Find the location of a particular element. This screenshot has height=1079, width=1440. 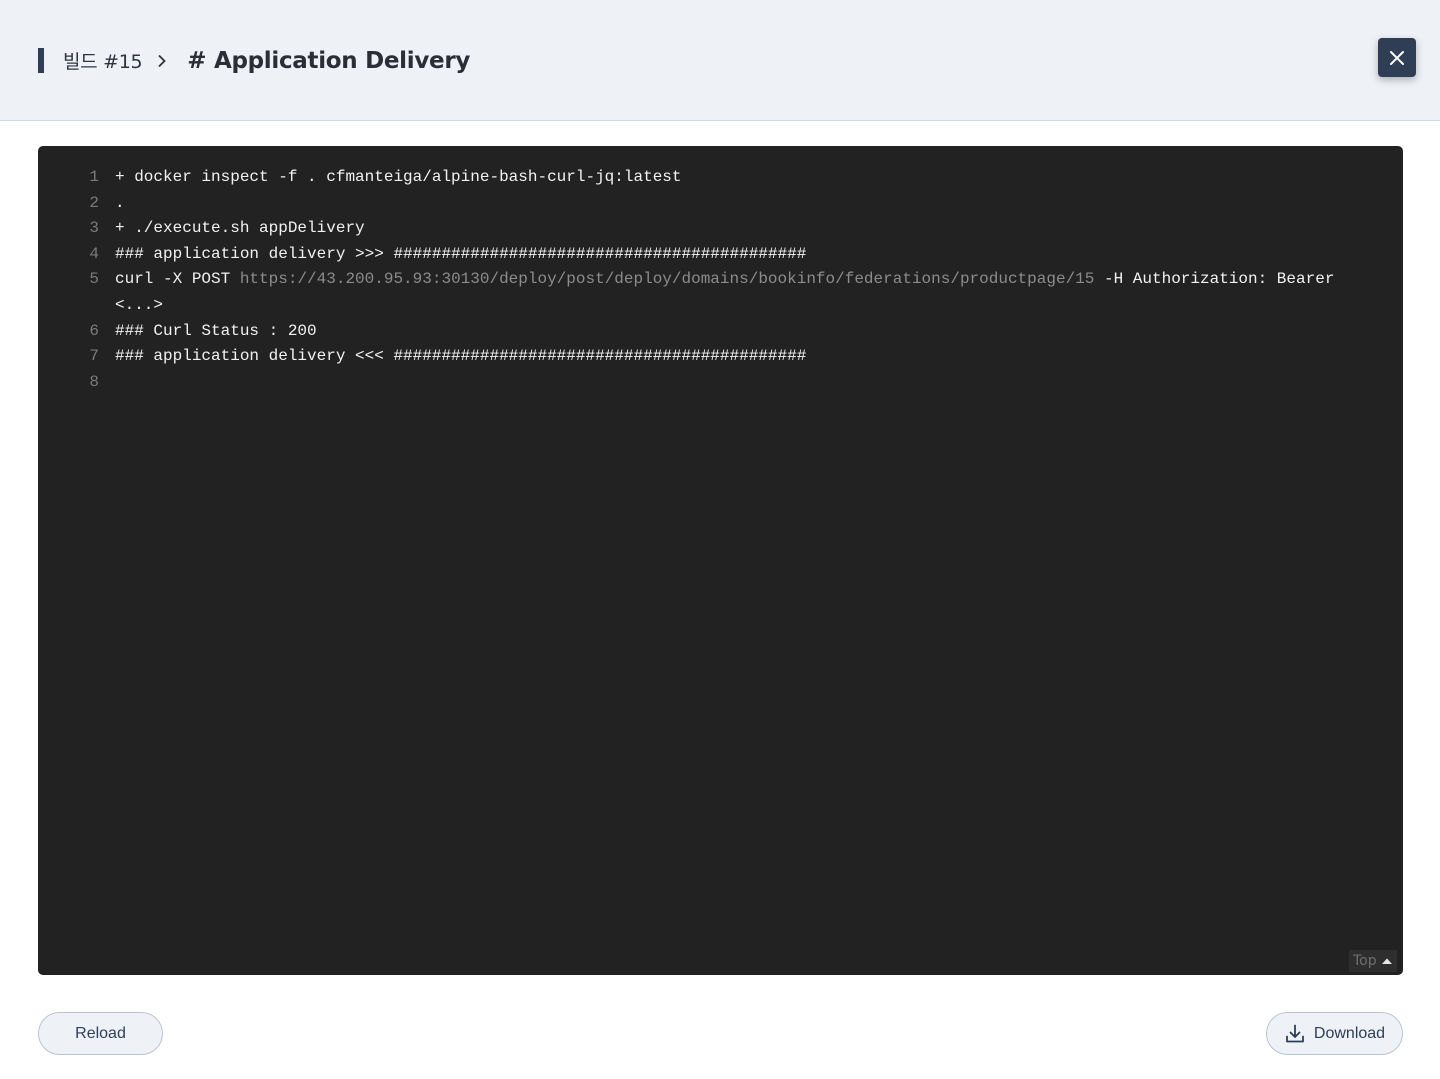

scroll-top-label: Top is located at coordinates (1365, 961).